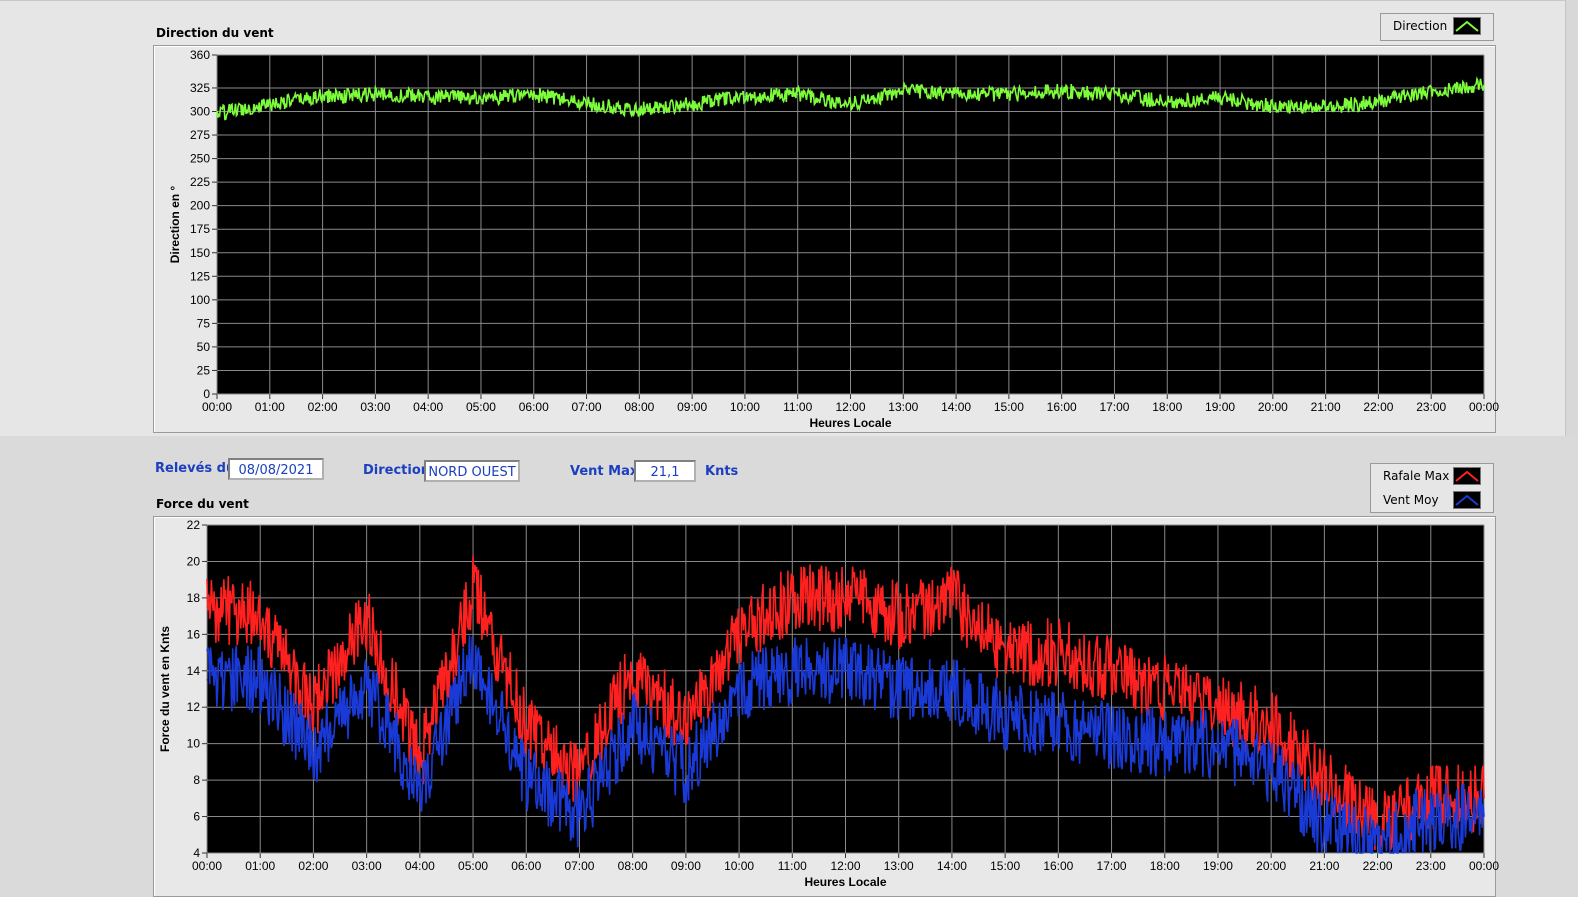  I want to click on y-tick-label: 6, so click(196, 817).